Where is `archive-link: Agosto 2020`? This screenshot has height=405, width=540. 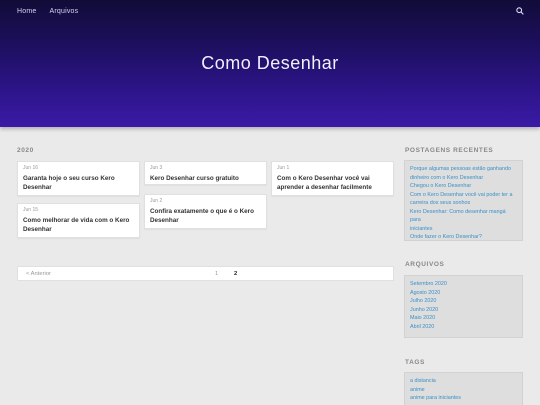
archive-link: Agosto 2020 is located at coordinates (463, 293).